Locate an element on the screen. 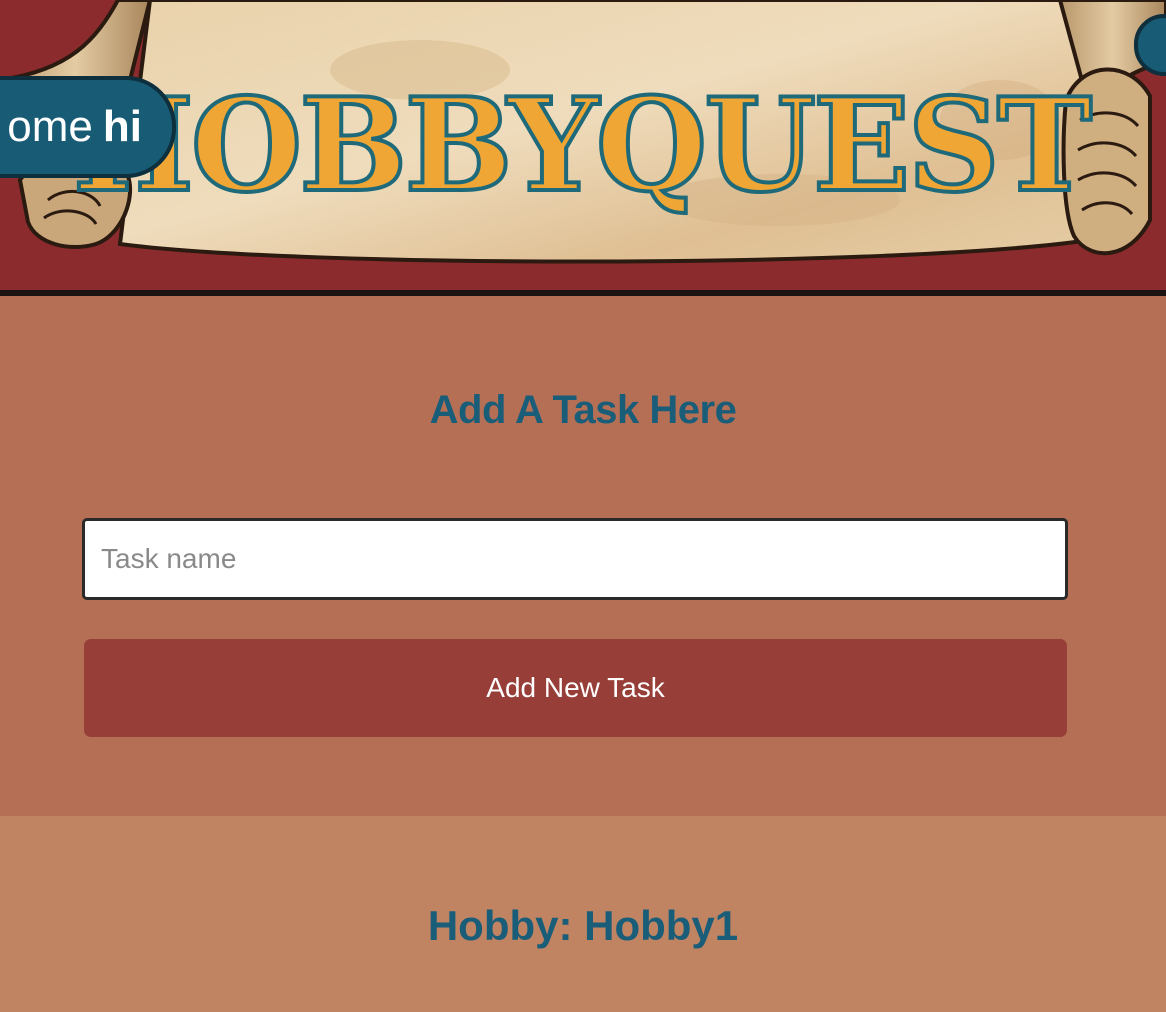  add-task-heading: Add A Task Here is located at coordinates (583, 410).